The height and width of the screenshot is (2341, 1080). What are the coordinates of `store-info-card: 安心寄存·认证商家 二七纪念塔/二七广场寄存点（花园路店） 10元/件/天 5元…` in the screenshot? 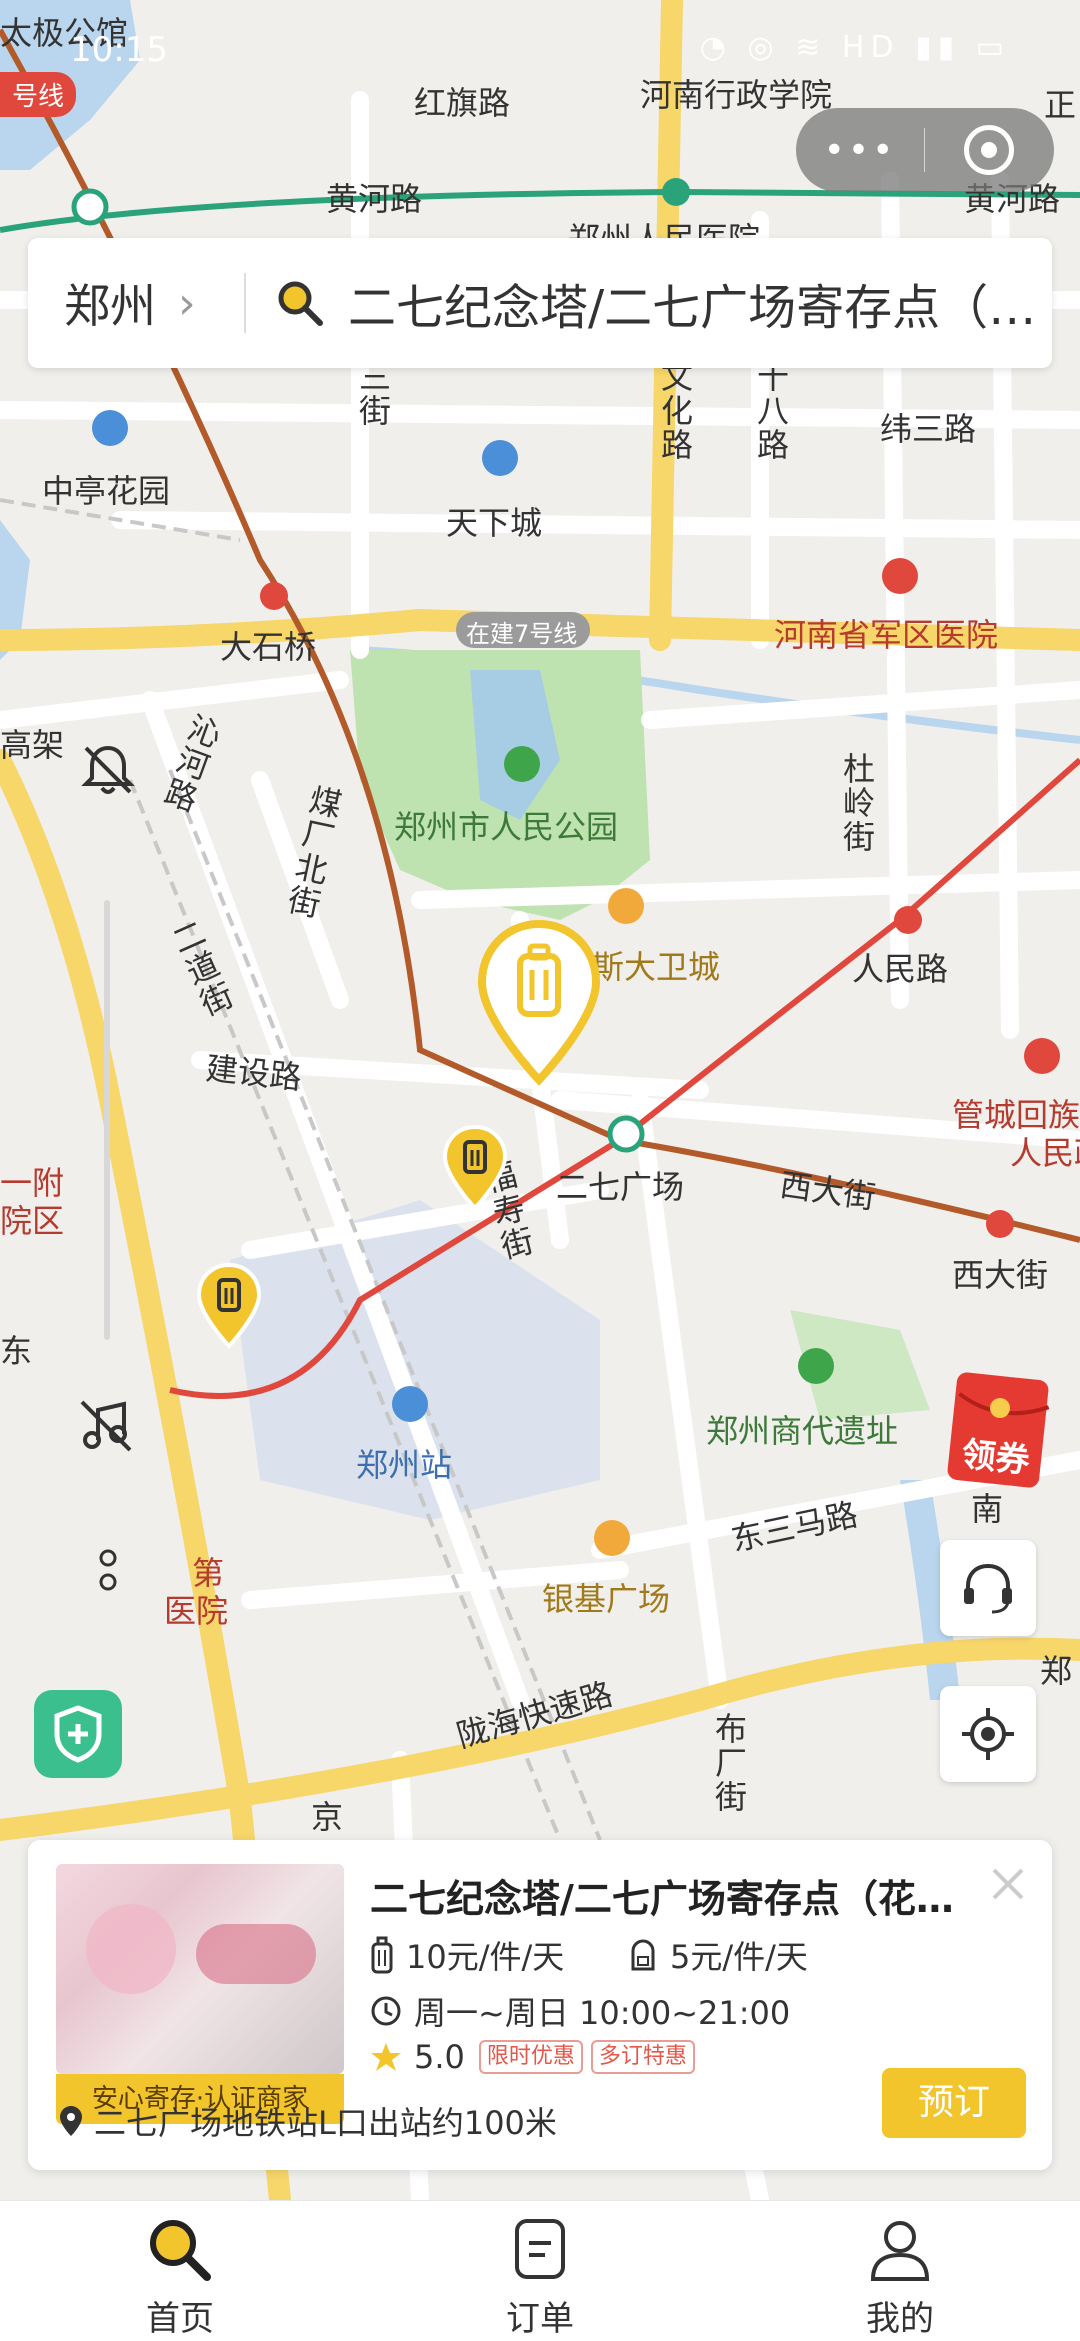 It's located at (540, 2005).